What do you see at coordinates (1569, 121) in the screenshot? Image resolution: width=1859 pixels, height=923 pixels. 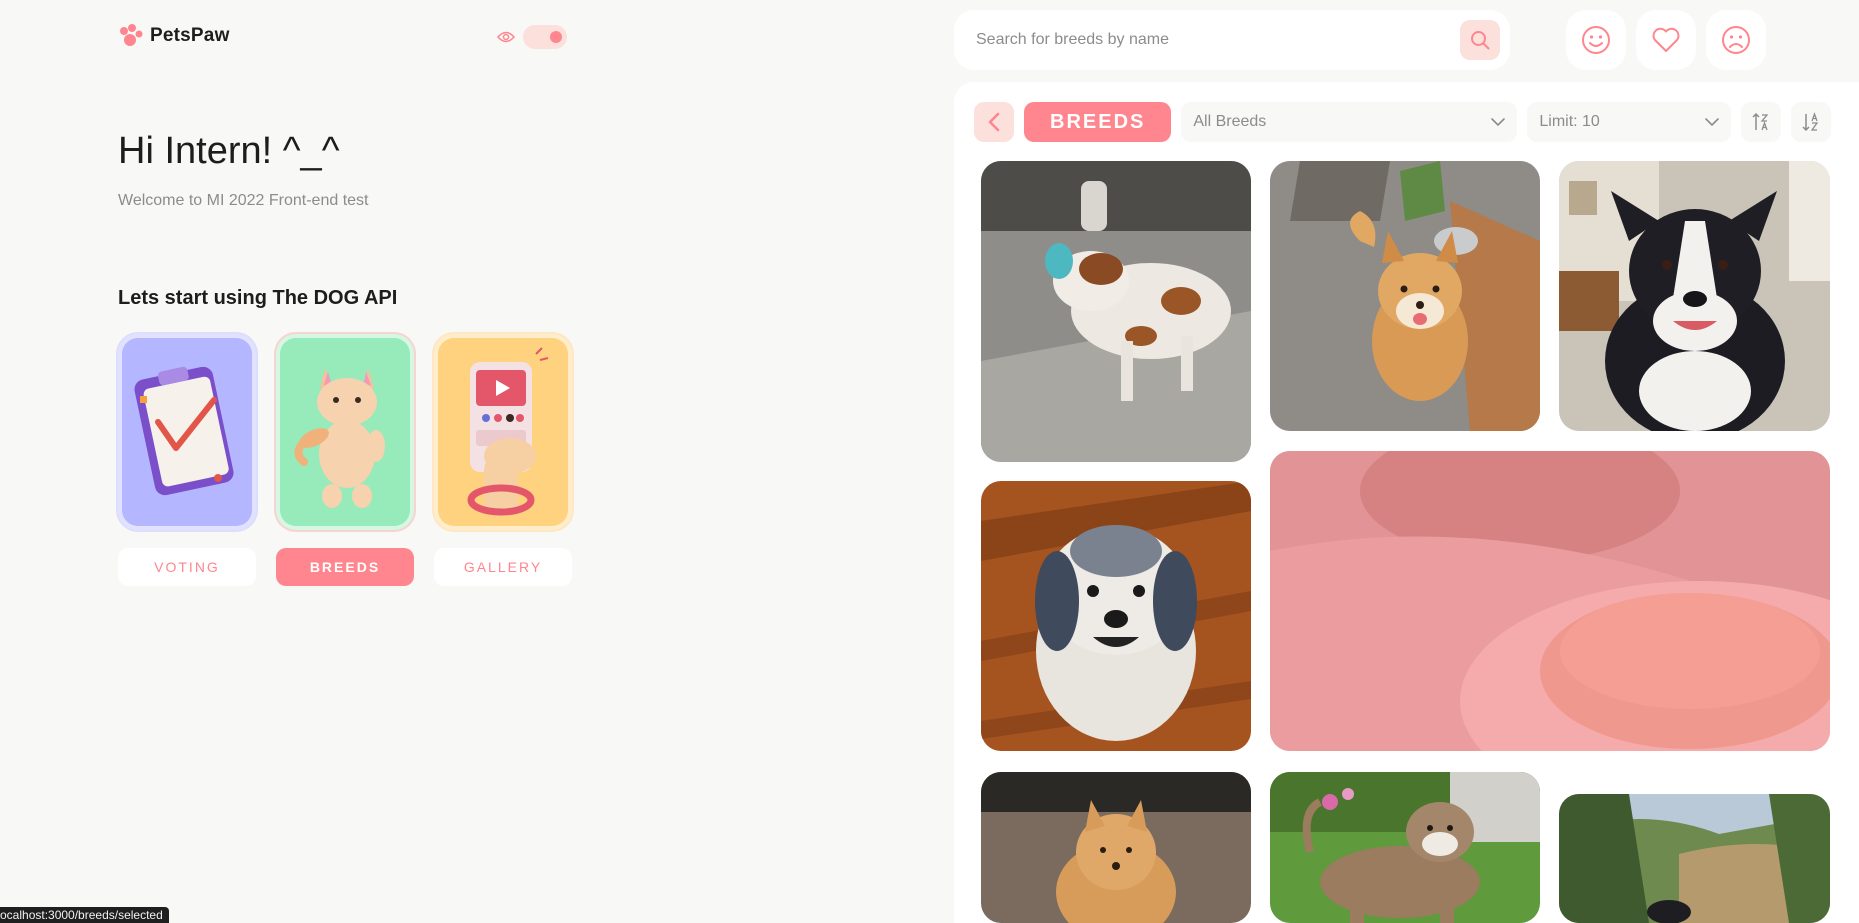 I see `limit-select-value: Limit: 10` at bounding box center [1569, 121].